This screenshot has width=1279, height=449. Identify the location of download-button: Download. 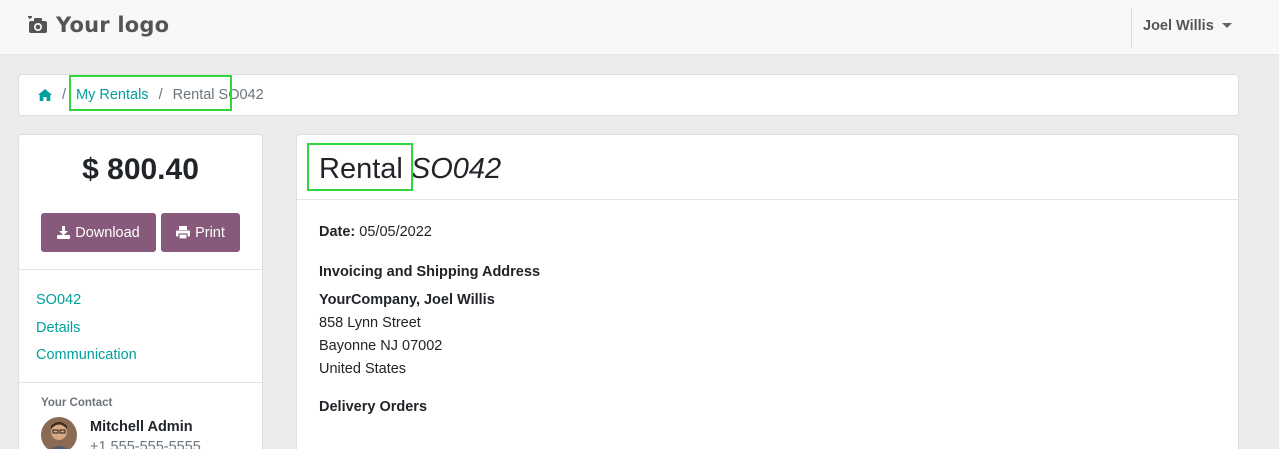
(98, 232).